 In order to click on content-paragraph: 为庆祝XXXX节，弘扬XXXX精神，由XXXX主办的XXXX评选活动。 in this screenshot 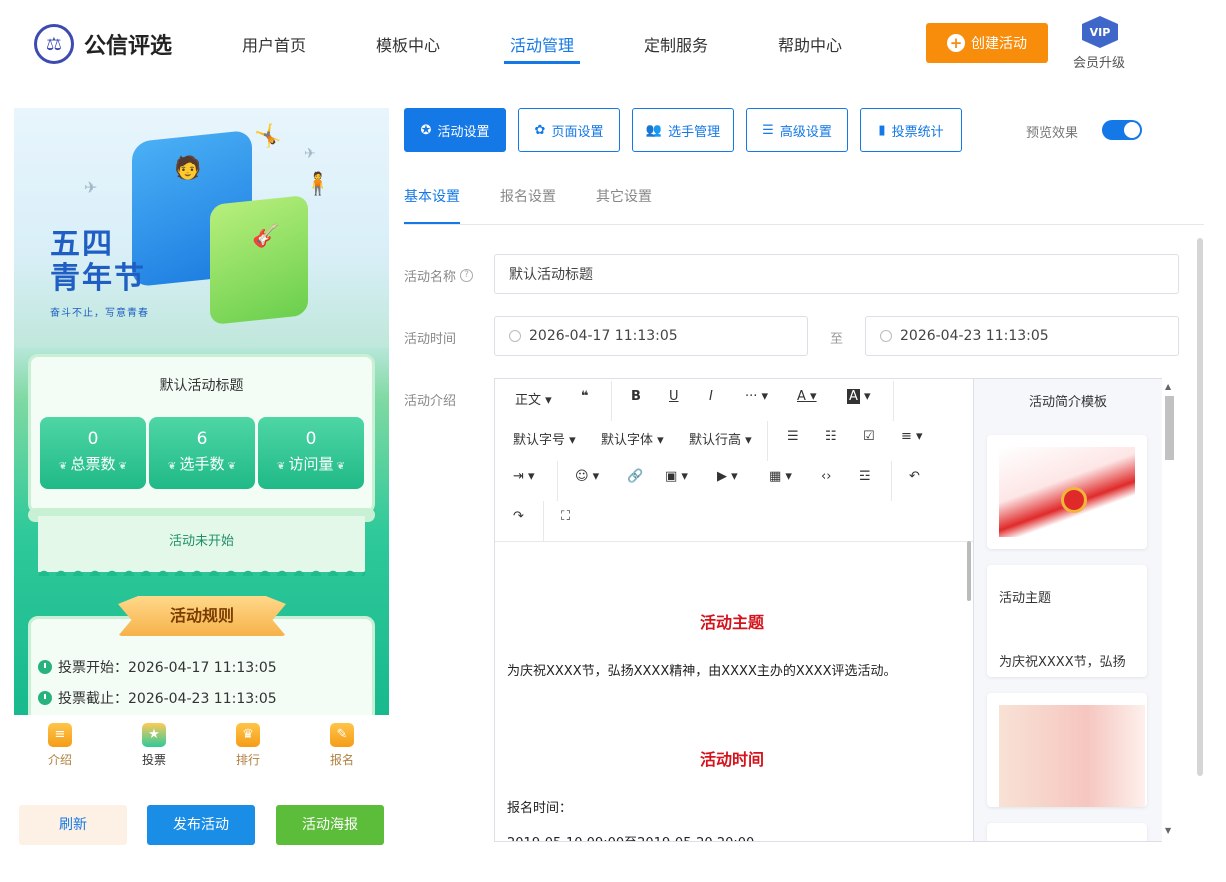, I will do `click(702, 671)`.